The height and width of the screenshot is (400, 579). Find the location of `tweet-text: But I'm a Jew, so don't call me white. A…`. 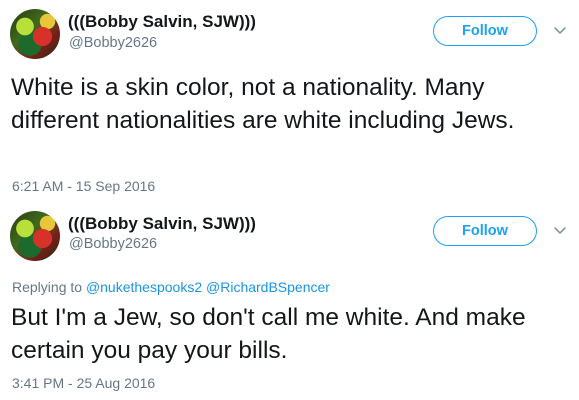

tweet-text: But I'm a Jew, so don't call me white. A… is located at coordinates (268, 334).